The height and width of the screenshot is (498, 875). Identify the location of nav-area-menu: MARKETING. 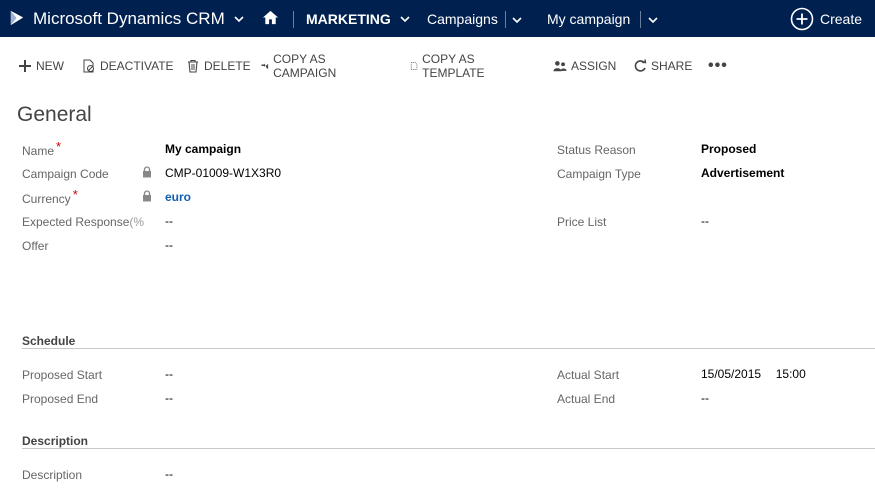
(358, 18).